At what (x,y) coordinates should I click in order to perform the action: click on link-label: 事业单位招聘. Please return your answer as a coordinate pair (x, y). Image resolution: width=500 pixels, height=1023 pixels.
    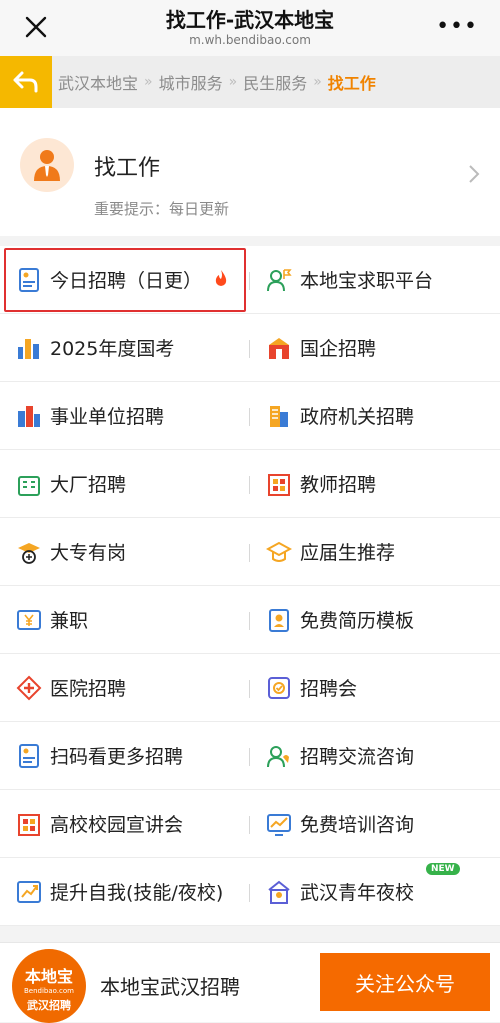
    Looking at the image, I should click on (107, 417).